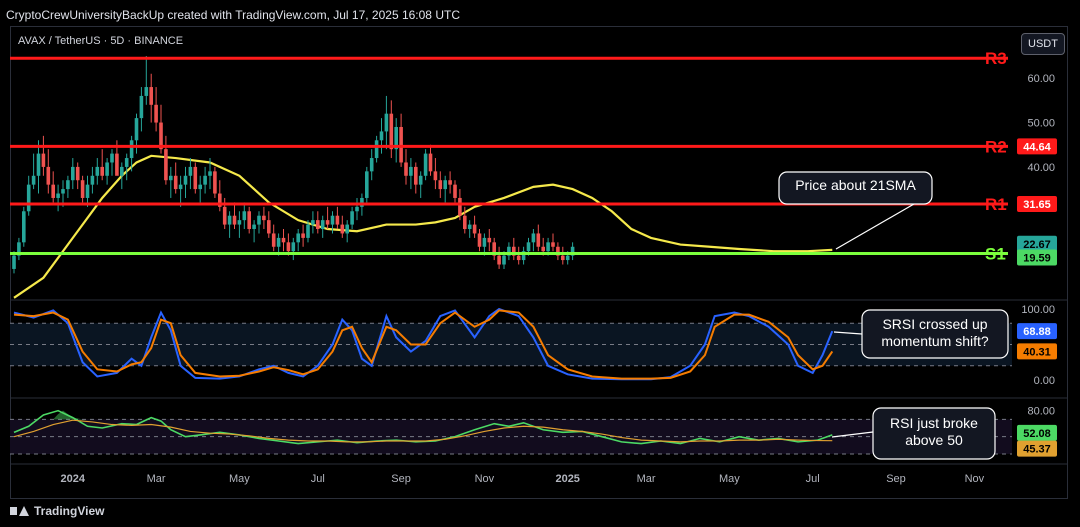 The image size is (1080, 527). What do you see at coordinates (69, 511) in the screenshot?
I see `footer-brand: TradingView` at bounding box center [69, 511].